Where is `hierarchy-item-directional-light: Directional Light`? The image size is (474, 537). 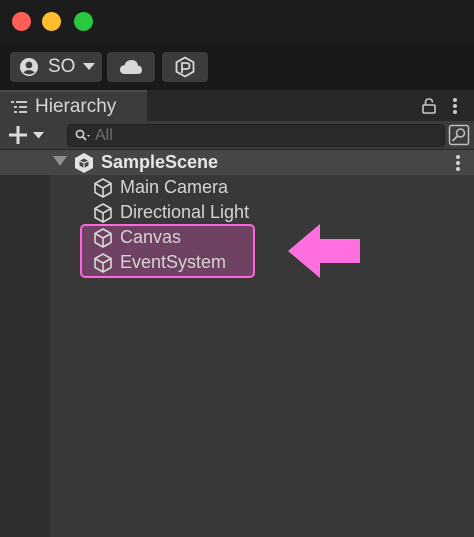 hierarchy-item-directional-light: Directional Light is located at coordinates (170, 212).